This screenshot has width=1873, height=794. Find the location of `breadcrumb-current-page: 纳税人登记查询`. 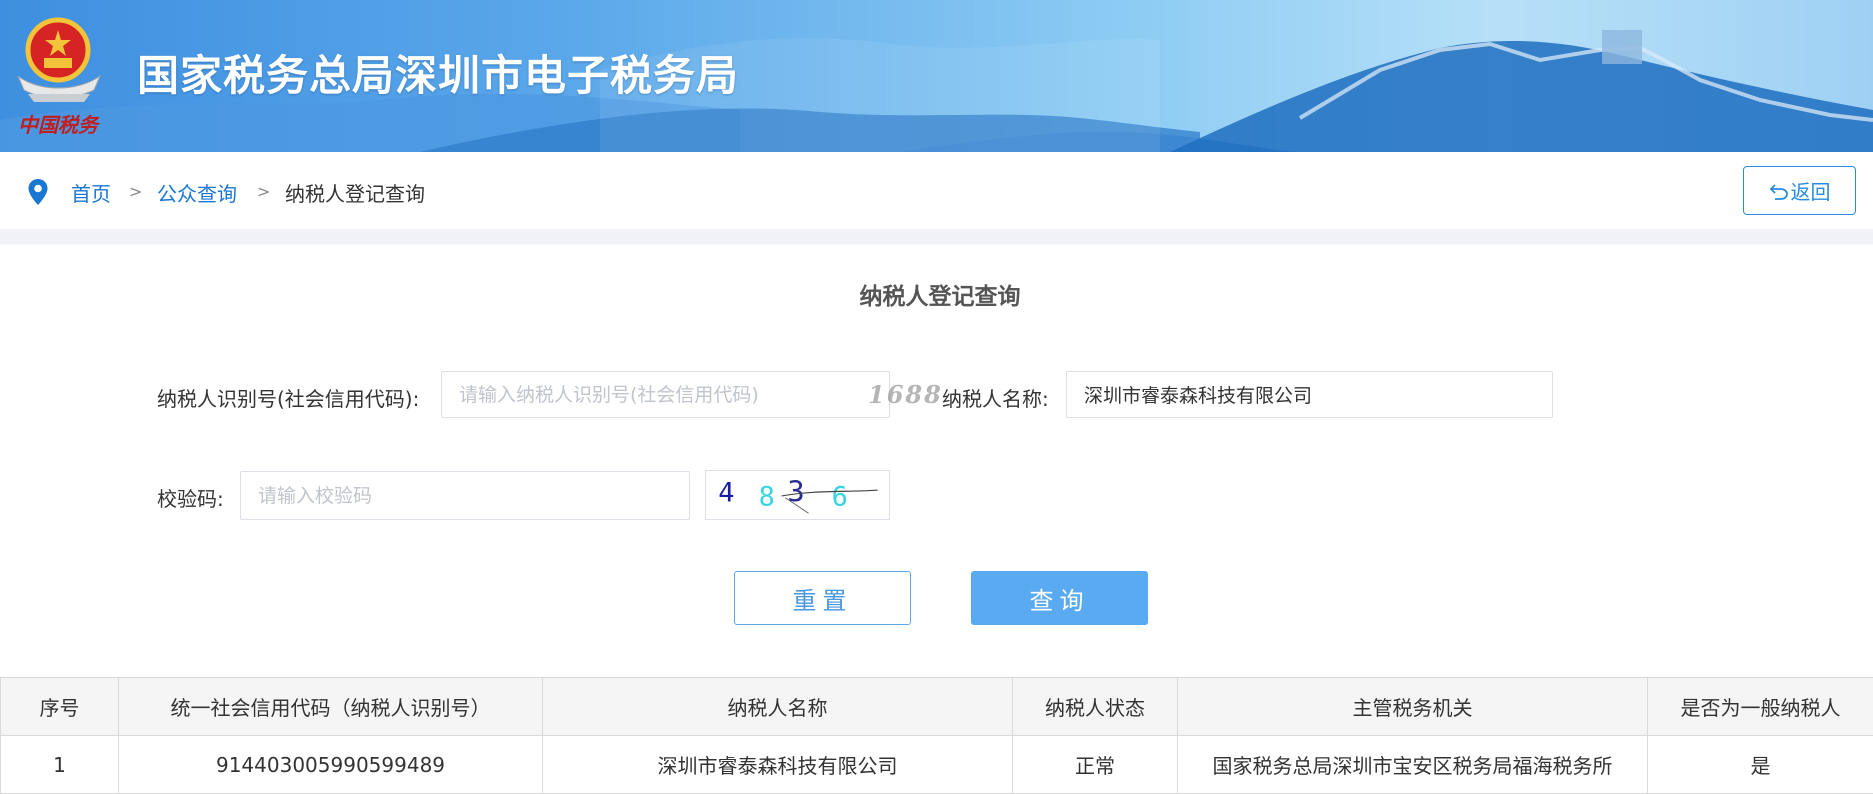

breadcrumb-current-page: 纳税人登记查询 is located at coordinates (355, 192).